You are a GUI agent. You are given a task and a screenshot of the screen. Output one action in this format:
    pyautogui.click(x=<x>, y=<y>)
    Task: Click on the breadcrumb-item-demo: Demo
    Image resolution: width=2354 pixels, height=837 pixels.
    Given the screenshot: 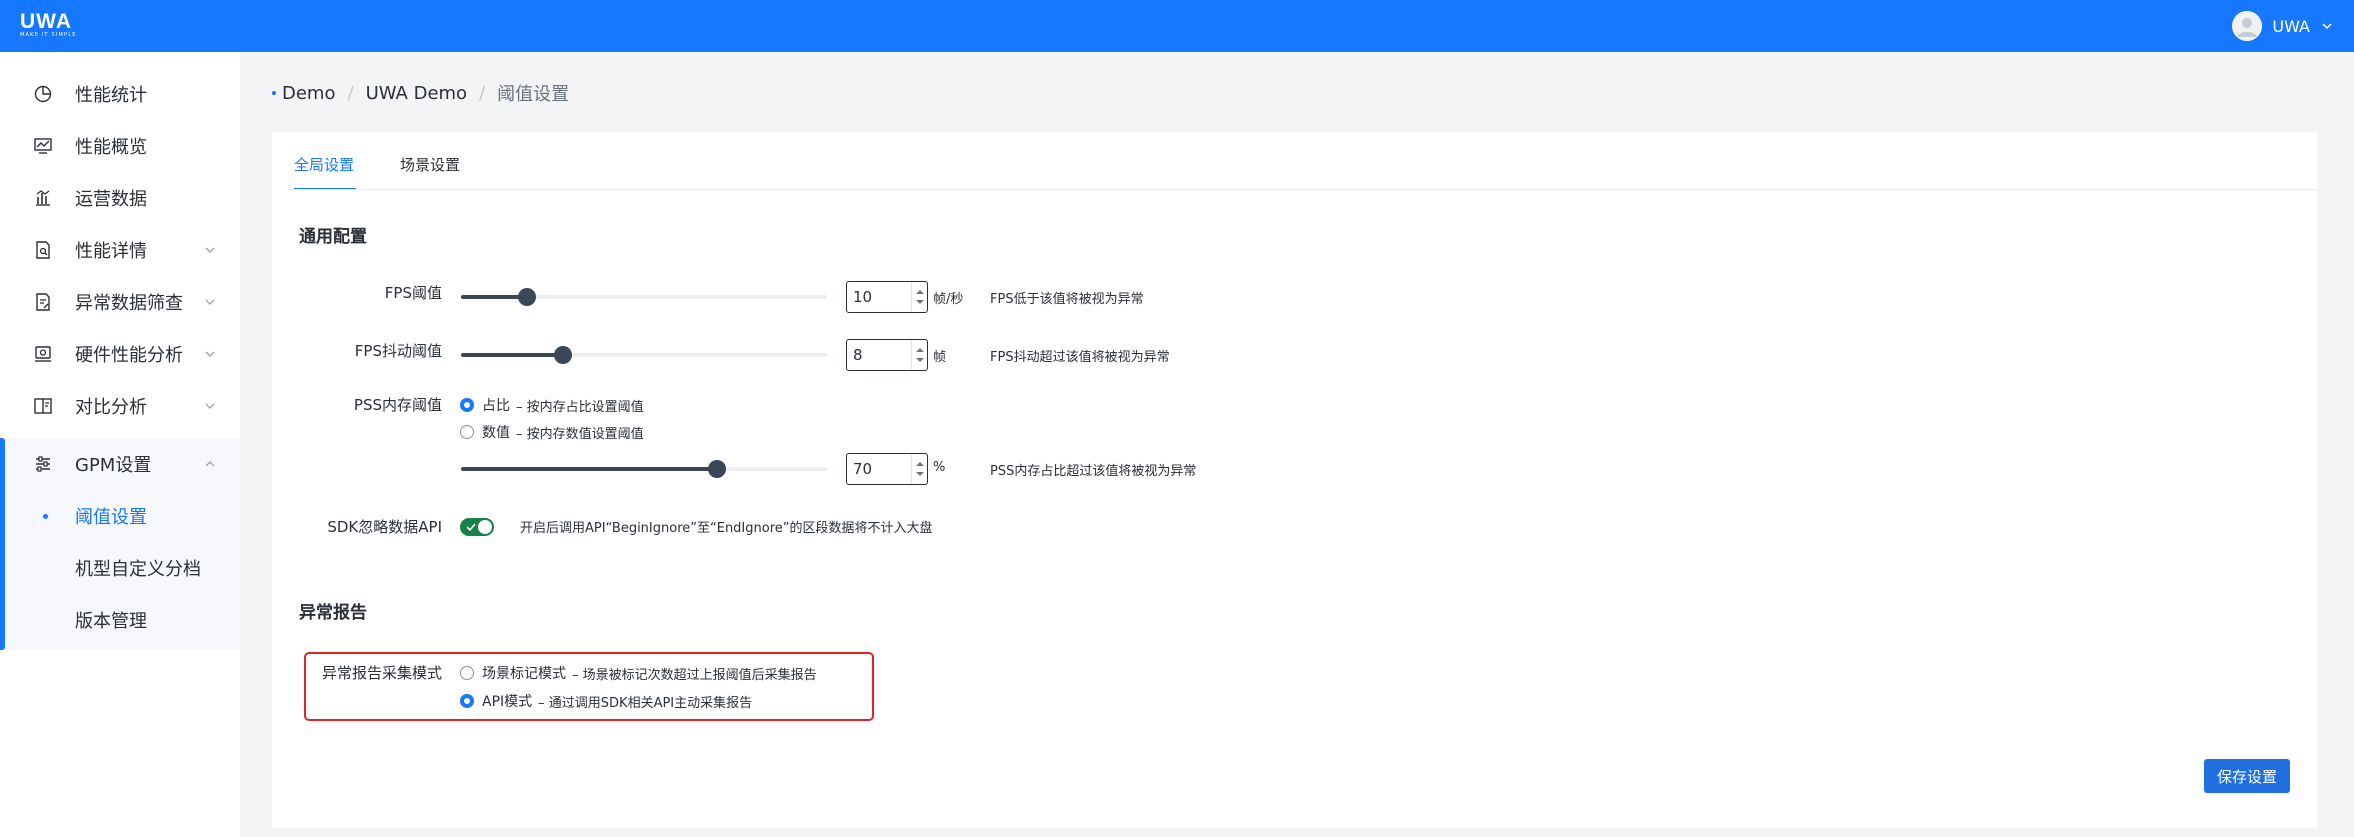 What is the action you would take?
    pyautogui.click(x=308, y=93)
    